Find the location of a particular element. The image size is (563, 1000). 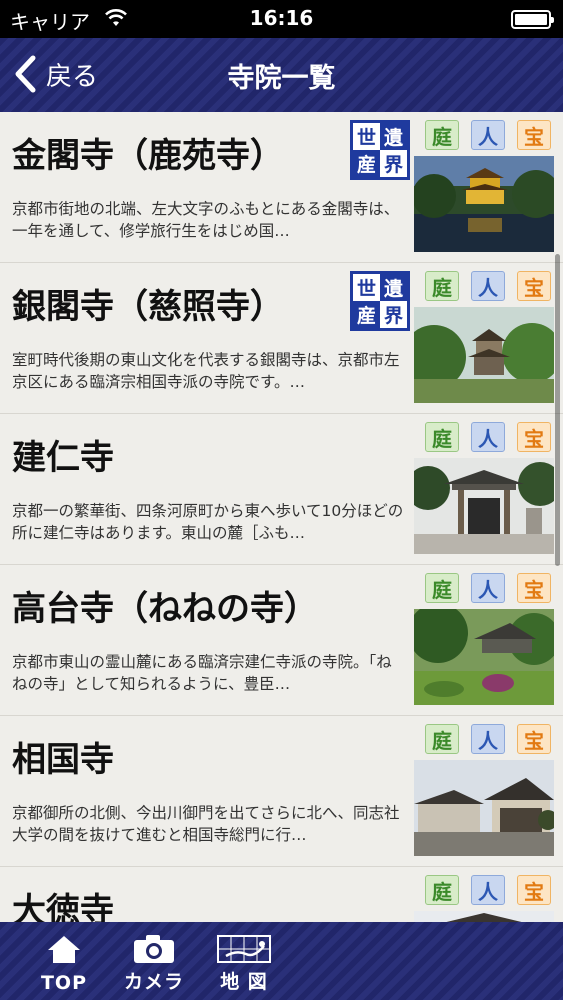

temple-name: 建仁寺 is located at coordinates (63, 458).